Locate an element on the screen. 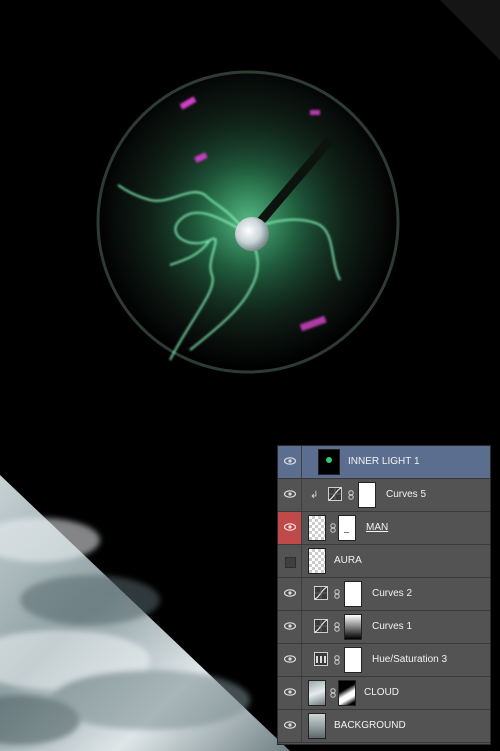 Image resolution: width=500 pixels, height=751 pixels. layer-name: Curves 1 is located at coordinates (392, 626).